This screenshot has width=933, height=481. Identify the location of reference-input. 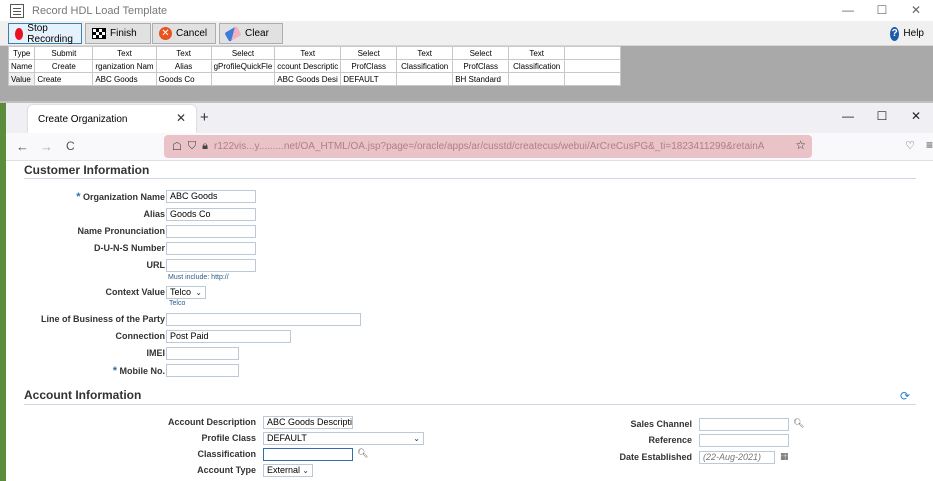
(744, 440).